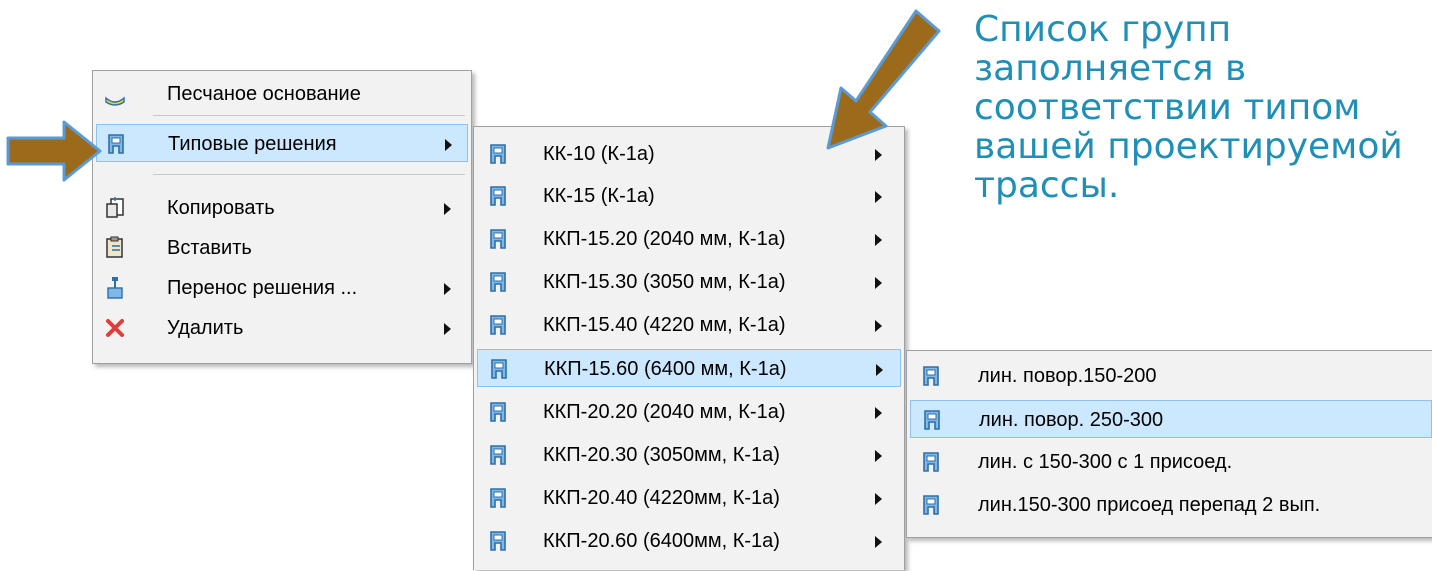 This screenshot has width=1432, height=571. I want to click on transfer-solution-icon, so click(115, 288).